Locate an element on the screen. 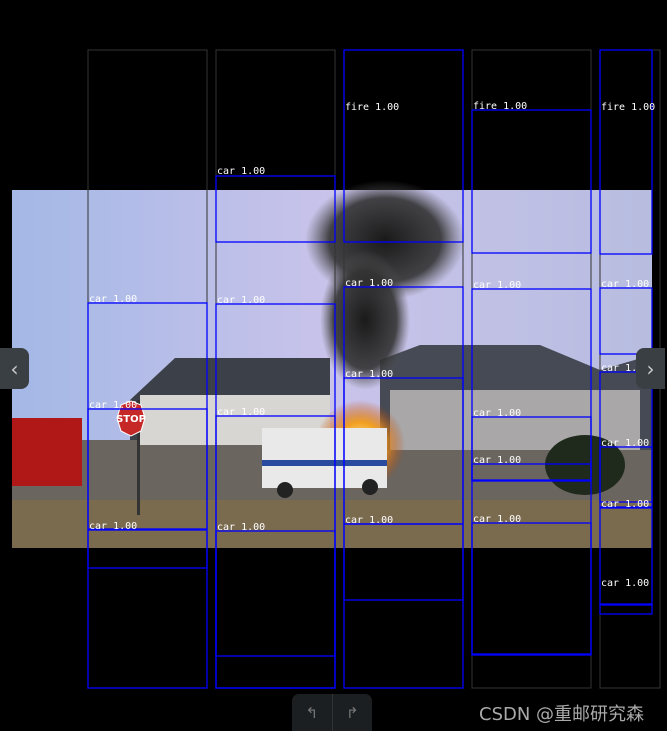  chevron-right-icon: › is located at coordinates (650, 368).